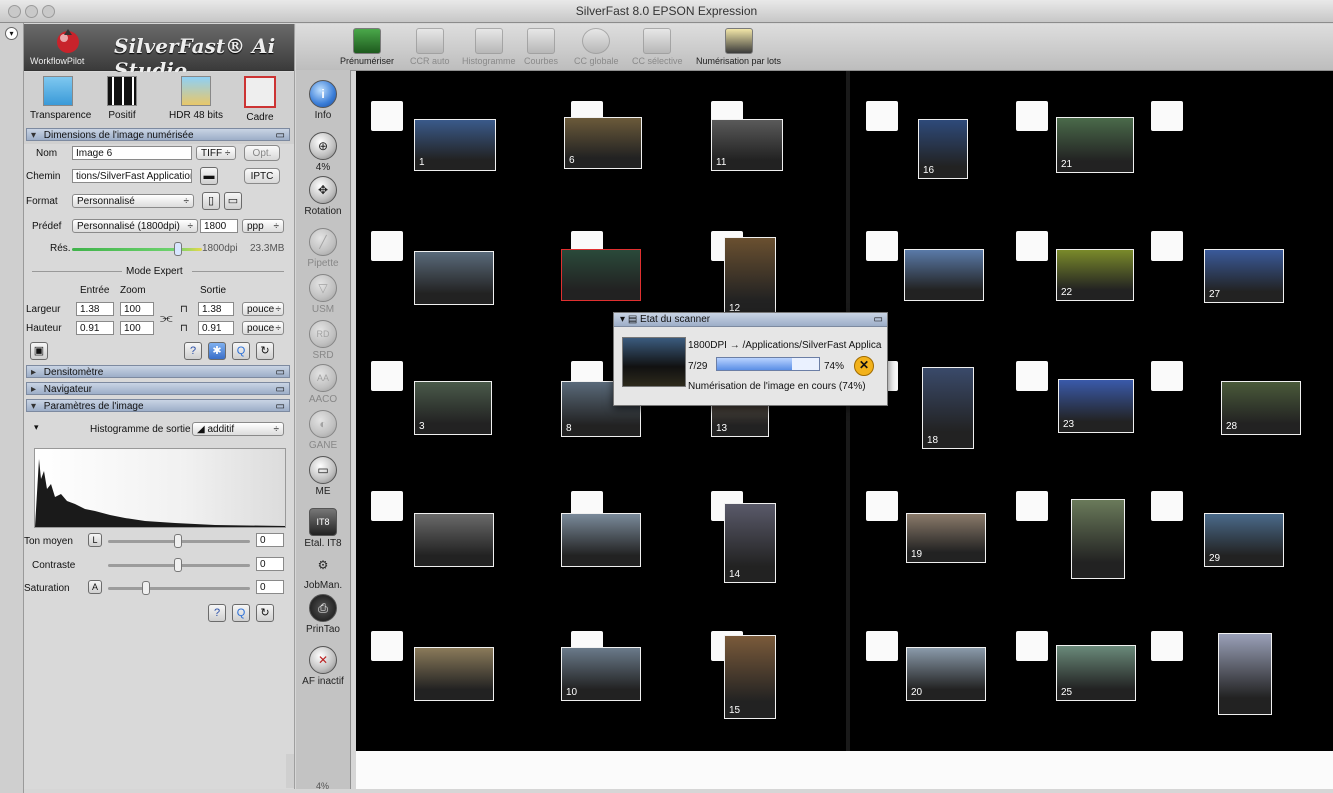  Describe the element at coordinates (216, 328) in the screenshot. I see `hauteur-output-field: 0.91` at that location.